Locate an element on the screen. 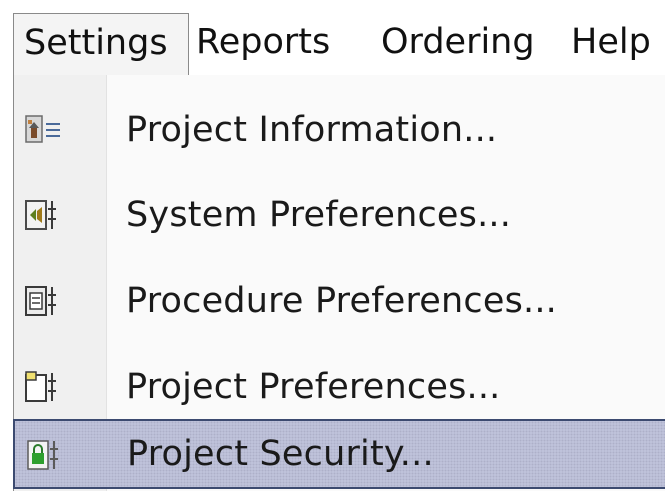  project-security-icon is located at coordinates (46, 455).